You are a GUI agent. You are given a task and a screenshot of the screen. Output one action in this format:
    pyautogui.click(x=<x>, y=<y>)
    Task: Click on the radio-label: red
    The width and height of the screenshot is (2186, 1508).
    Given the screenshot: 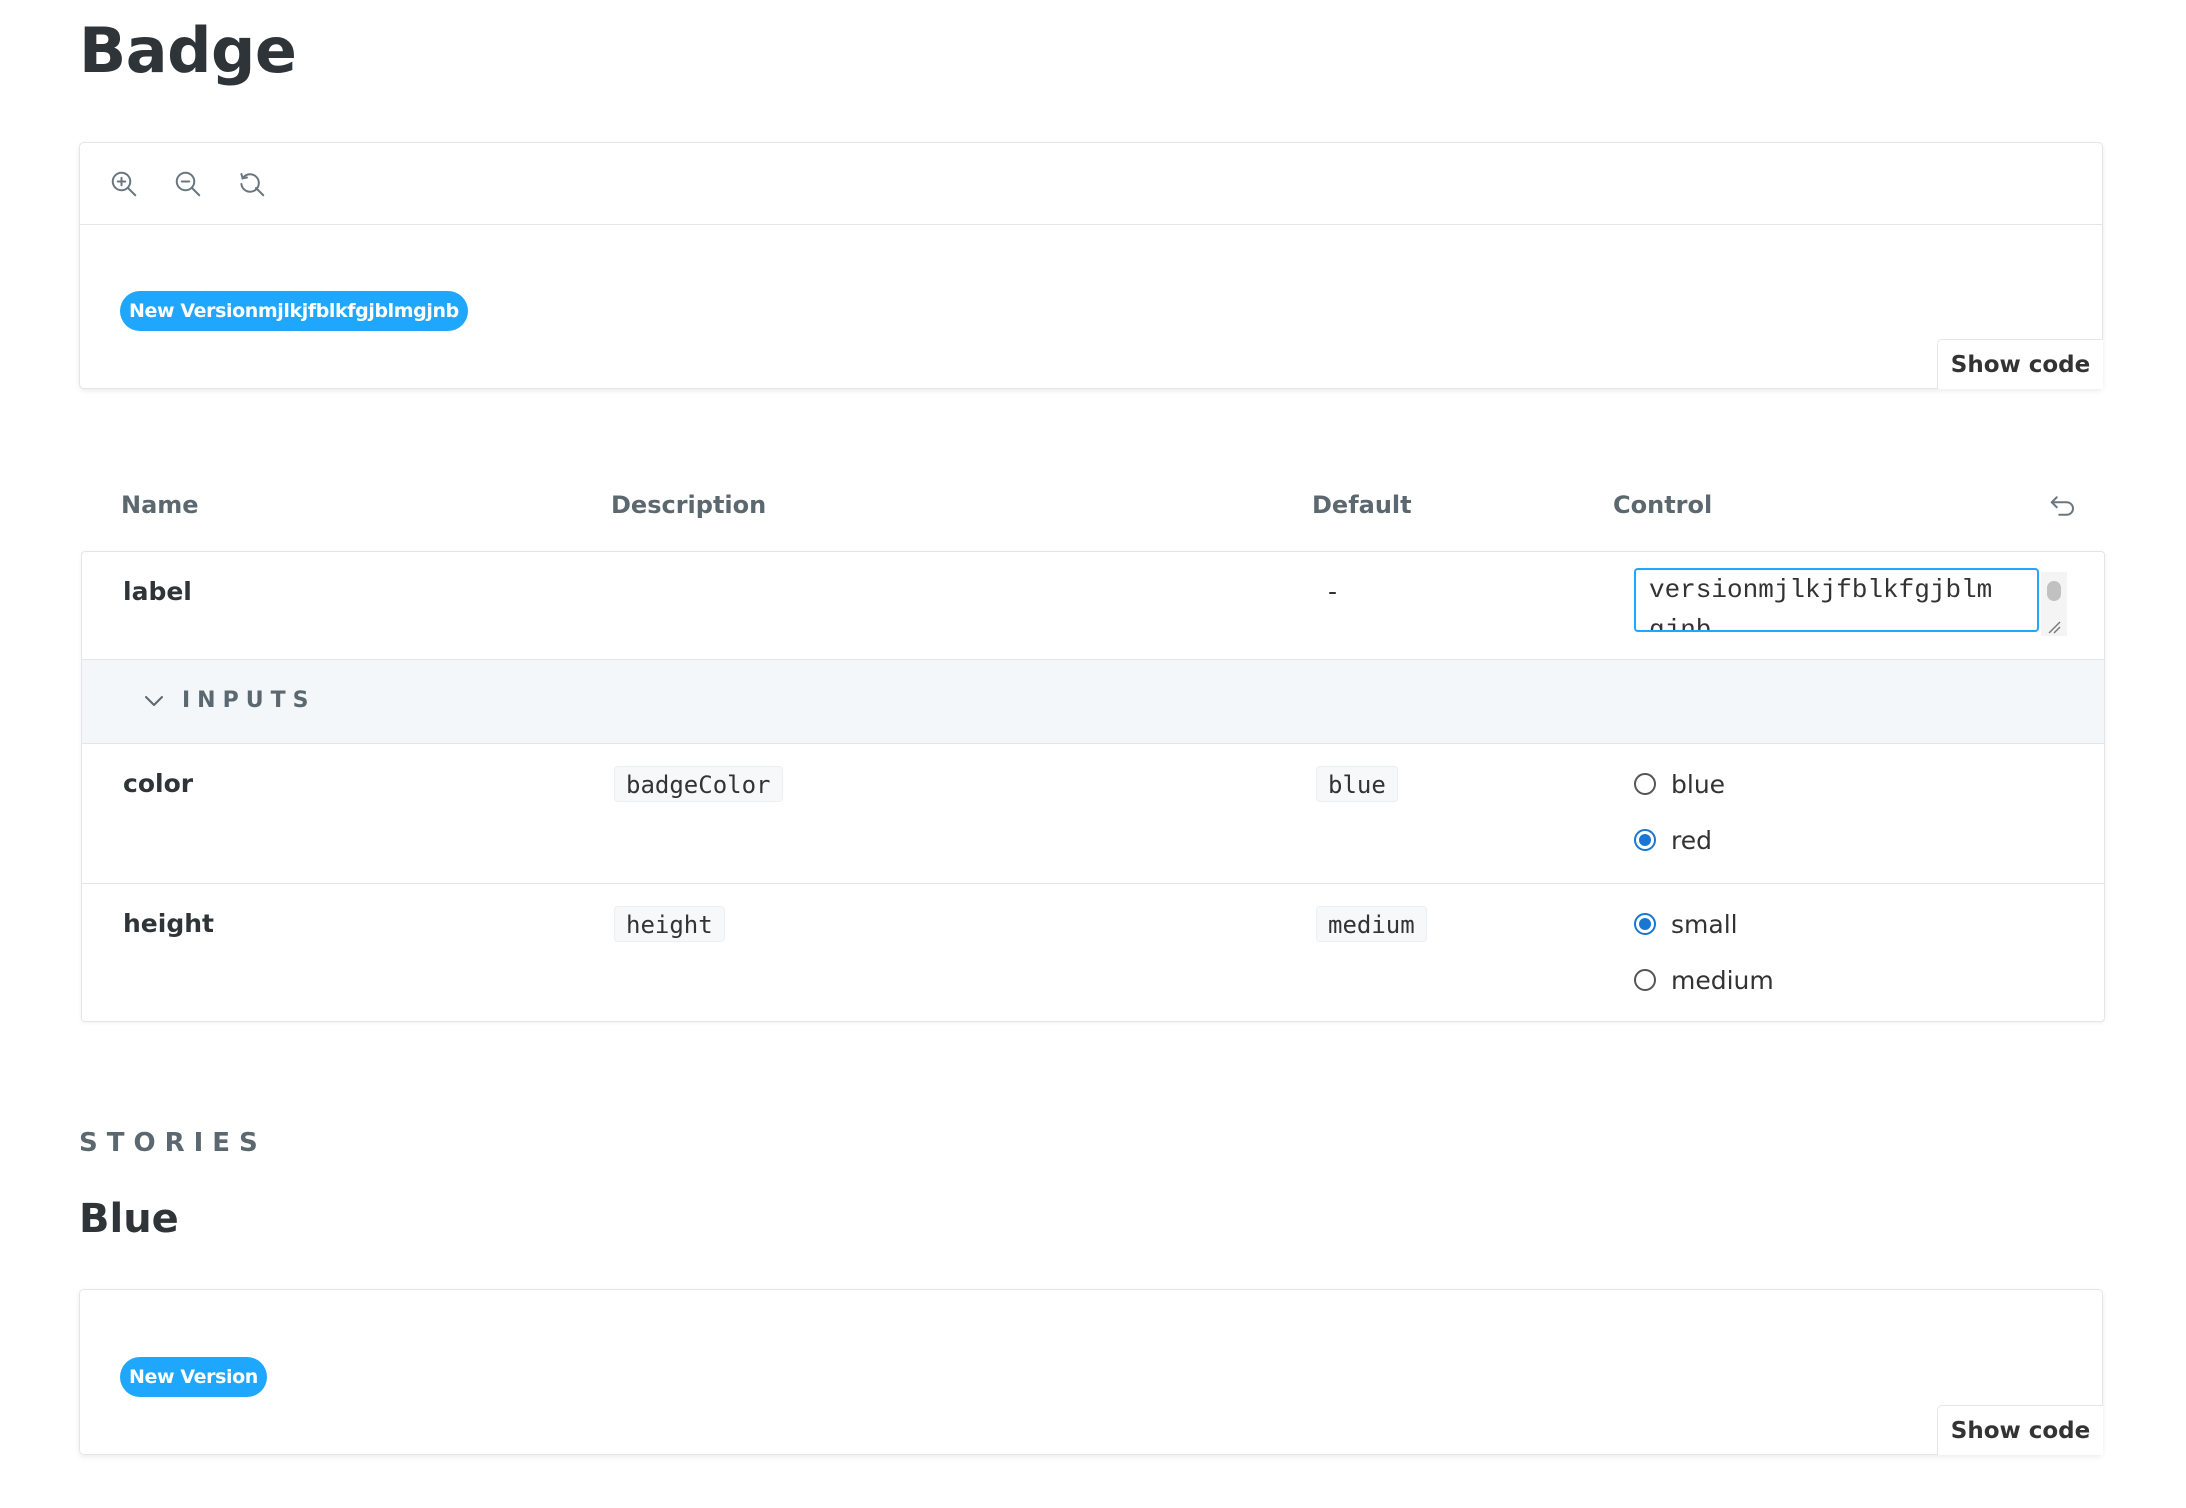 What is the action you would take?
    pyautogui.click(x=1691, y=840)
    